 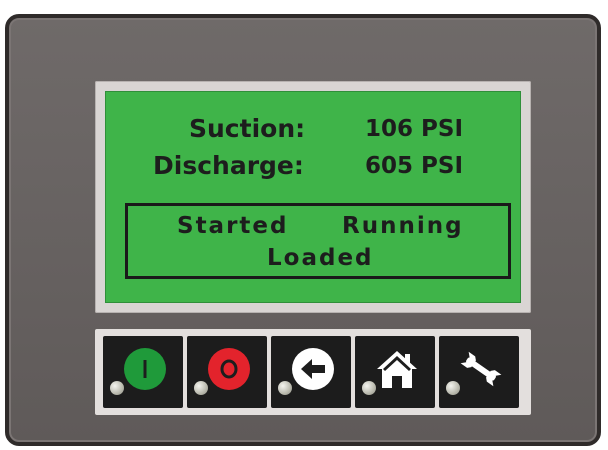 What do you see at coordinates (318, 241) in the screenshot?
I see `status-box: Started Running Loaded` at bounding box center [318, 241].